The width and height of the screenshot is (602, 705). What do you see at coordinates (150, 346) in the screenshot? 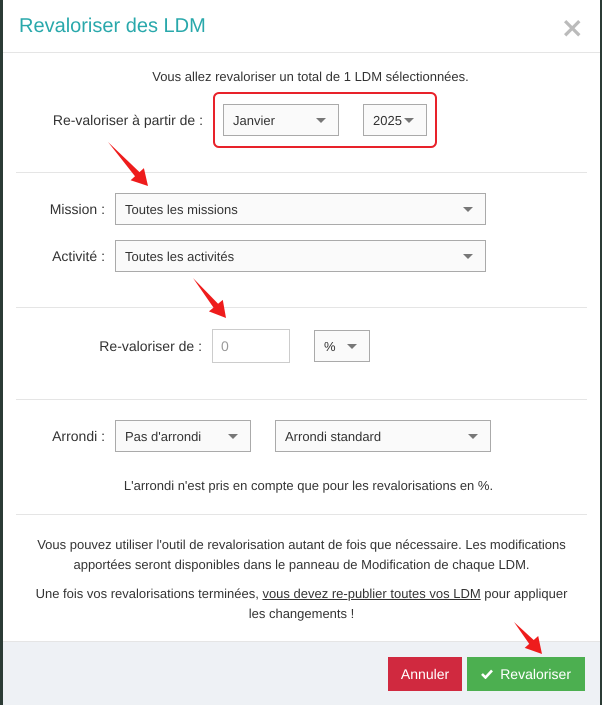
I see `field-label: Re-valoriser de :` at bounding box center [150, 346].